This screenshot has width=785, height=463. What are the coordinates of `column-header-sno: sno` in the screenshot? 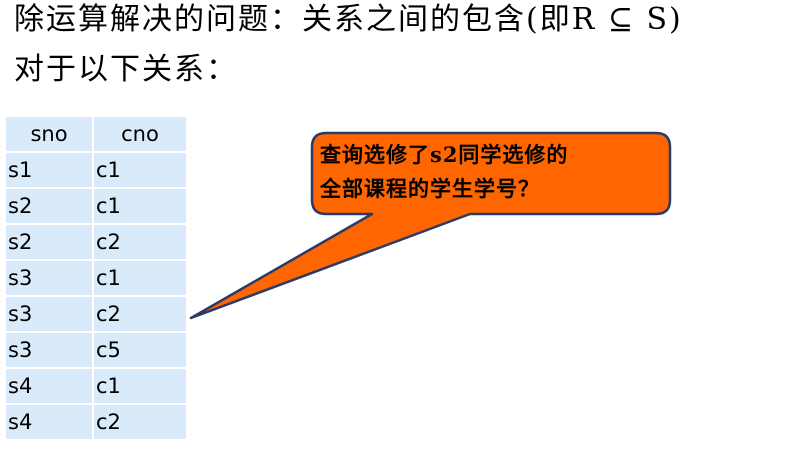 It's located at (49, 134).